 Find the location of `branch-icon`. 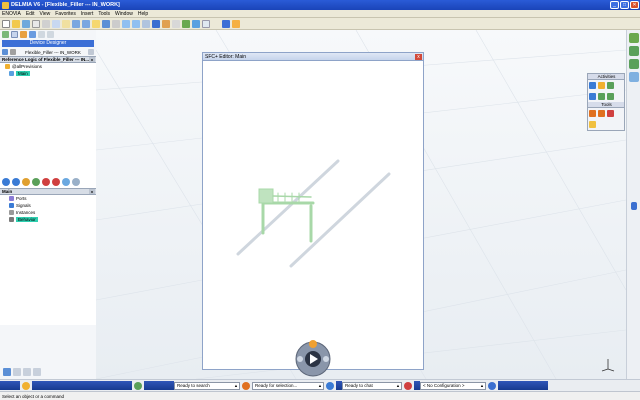

branch-icon is located at coordinates (46, 182).